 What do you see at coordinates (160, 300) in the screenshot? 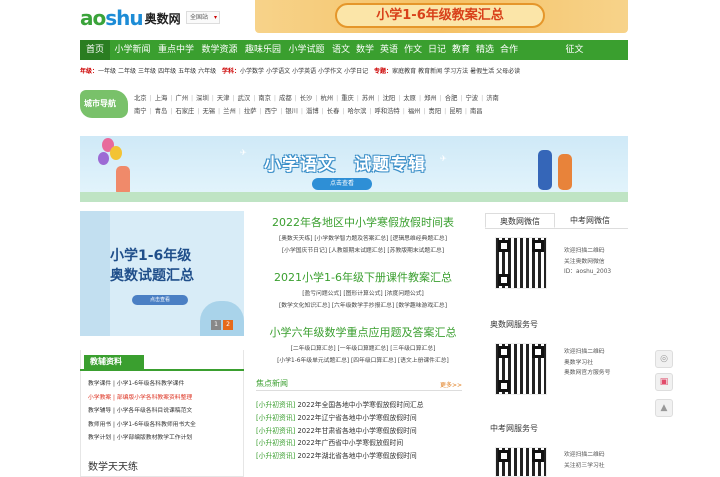
I see `promo-view-button: 点击查看` at bounding box center [160, 300].